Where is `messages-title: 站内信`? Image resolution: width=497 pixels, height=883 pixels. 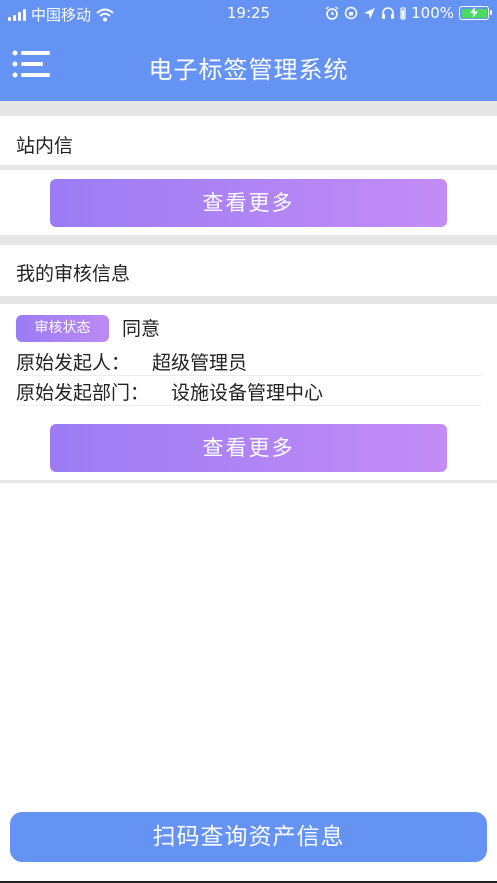
messages-title: 站内信 is located at coordinates (45, 146).